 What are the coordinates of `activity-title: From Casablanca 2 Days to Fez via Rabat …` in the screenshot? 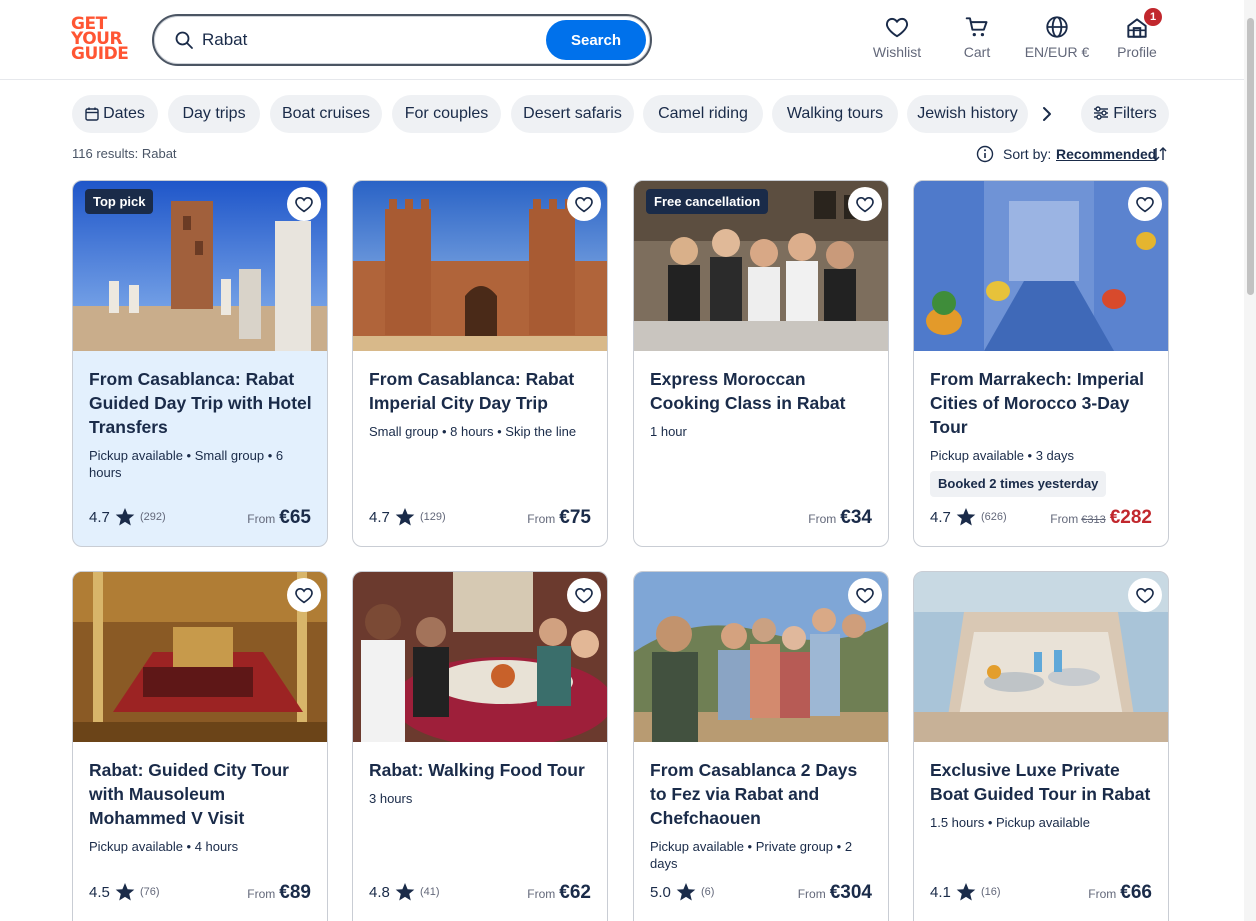 It's located at (763, 794).